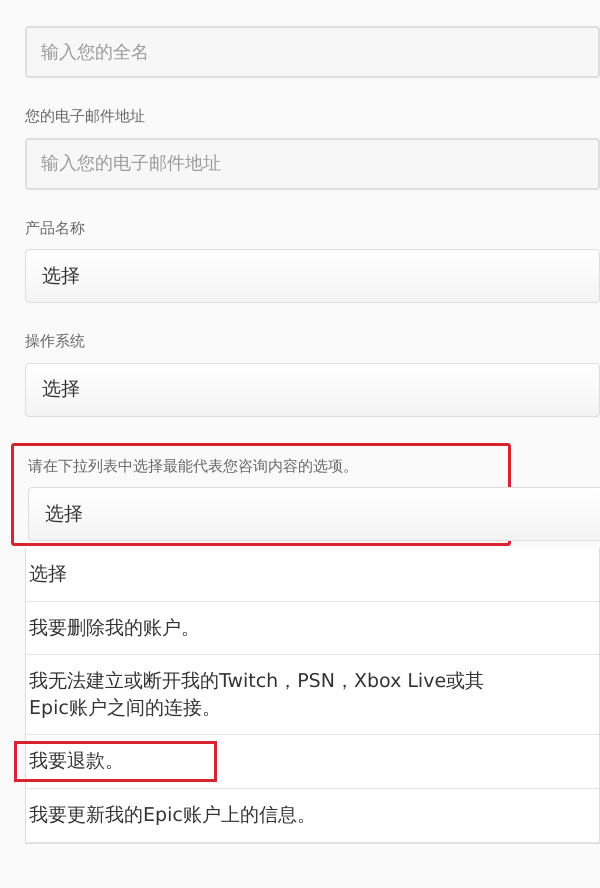 The height and width of the screenshot is (888, 600). Describe the element at coordinates (48, 574) in the screenshot. I see `dropdown-option: 选择` at that location.